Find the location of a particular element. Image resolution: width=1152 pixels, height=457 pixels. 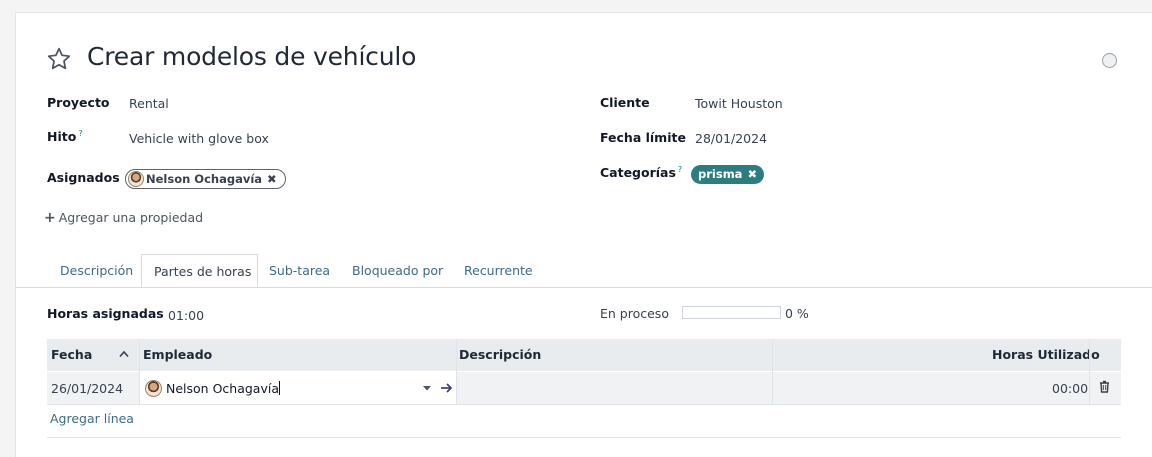

assignee-tag-label: Nelson Ochagavía is located at coordinates (204, 179).